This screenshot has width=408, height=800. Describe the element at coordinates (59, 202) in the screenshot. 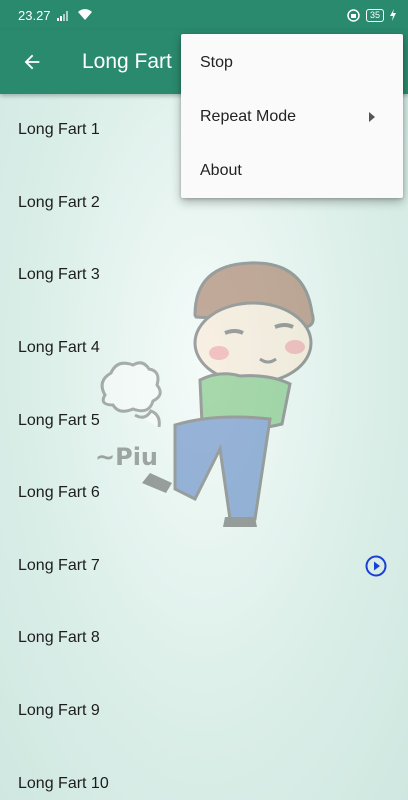

I see `list-item-label: Long Fart 2` at that location.